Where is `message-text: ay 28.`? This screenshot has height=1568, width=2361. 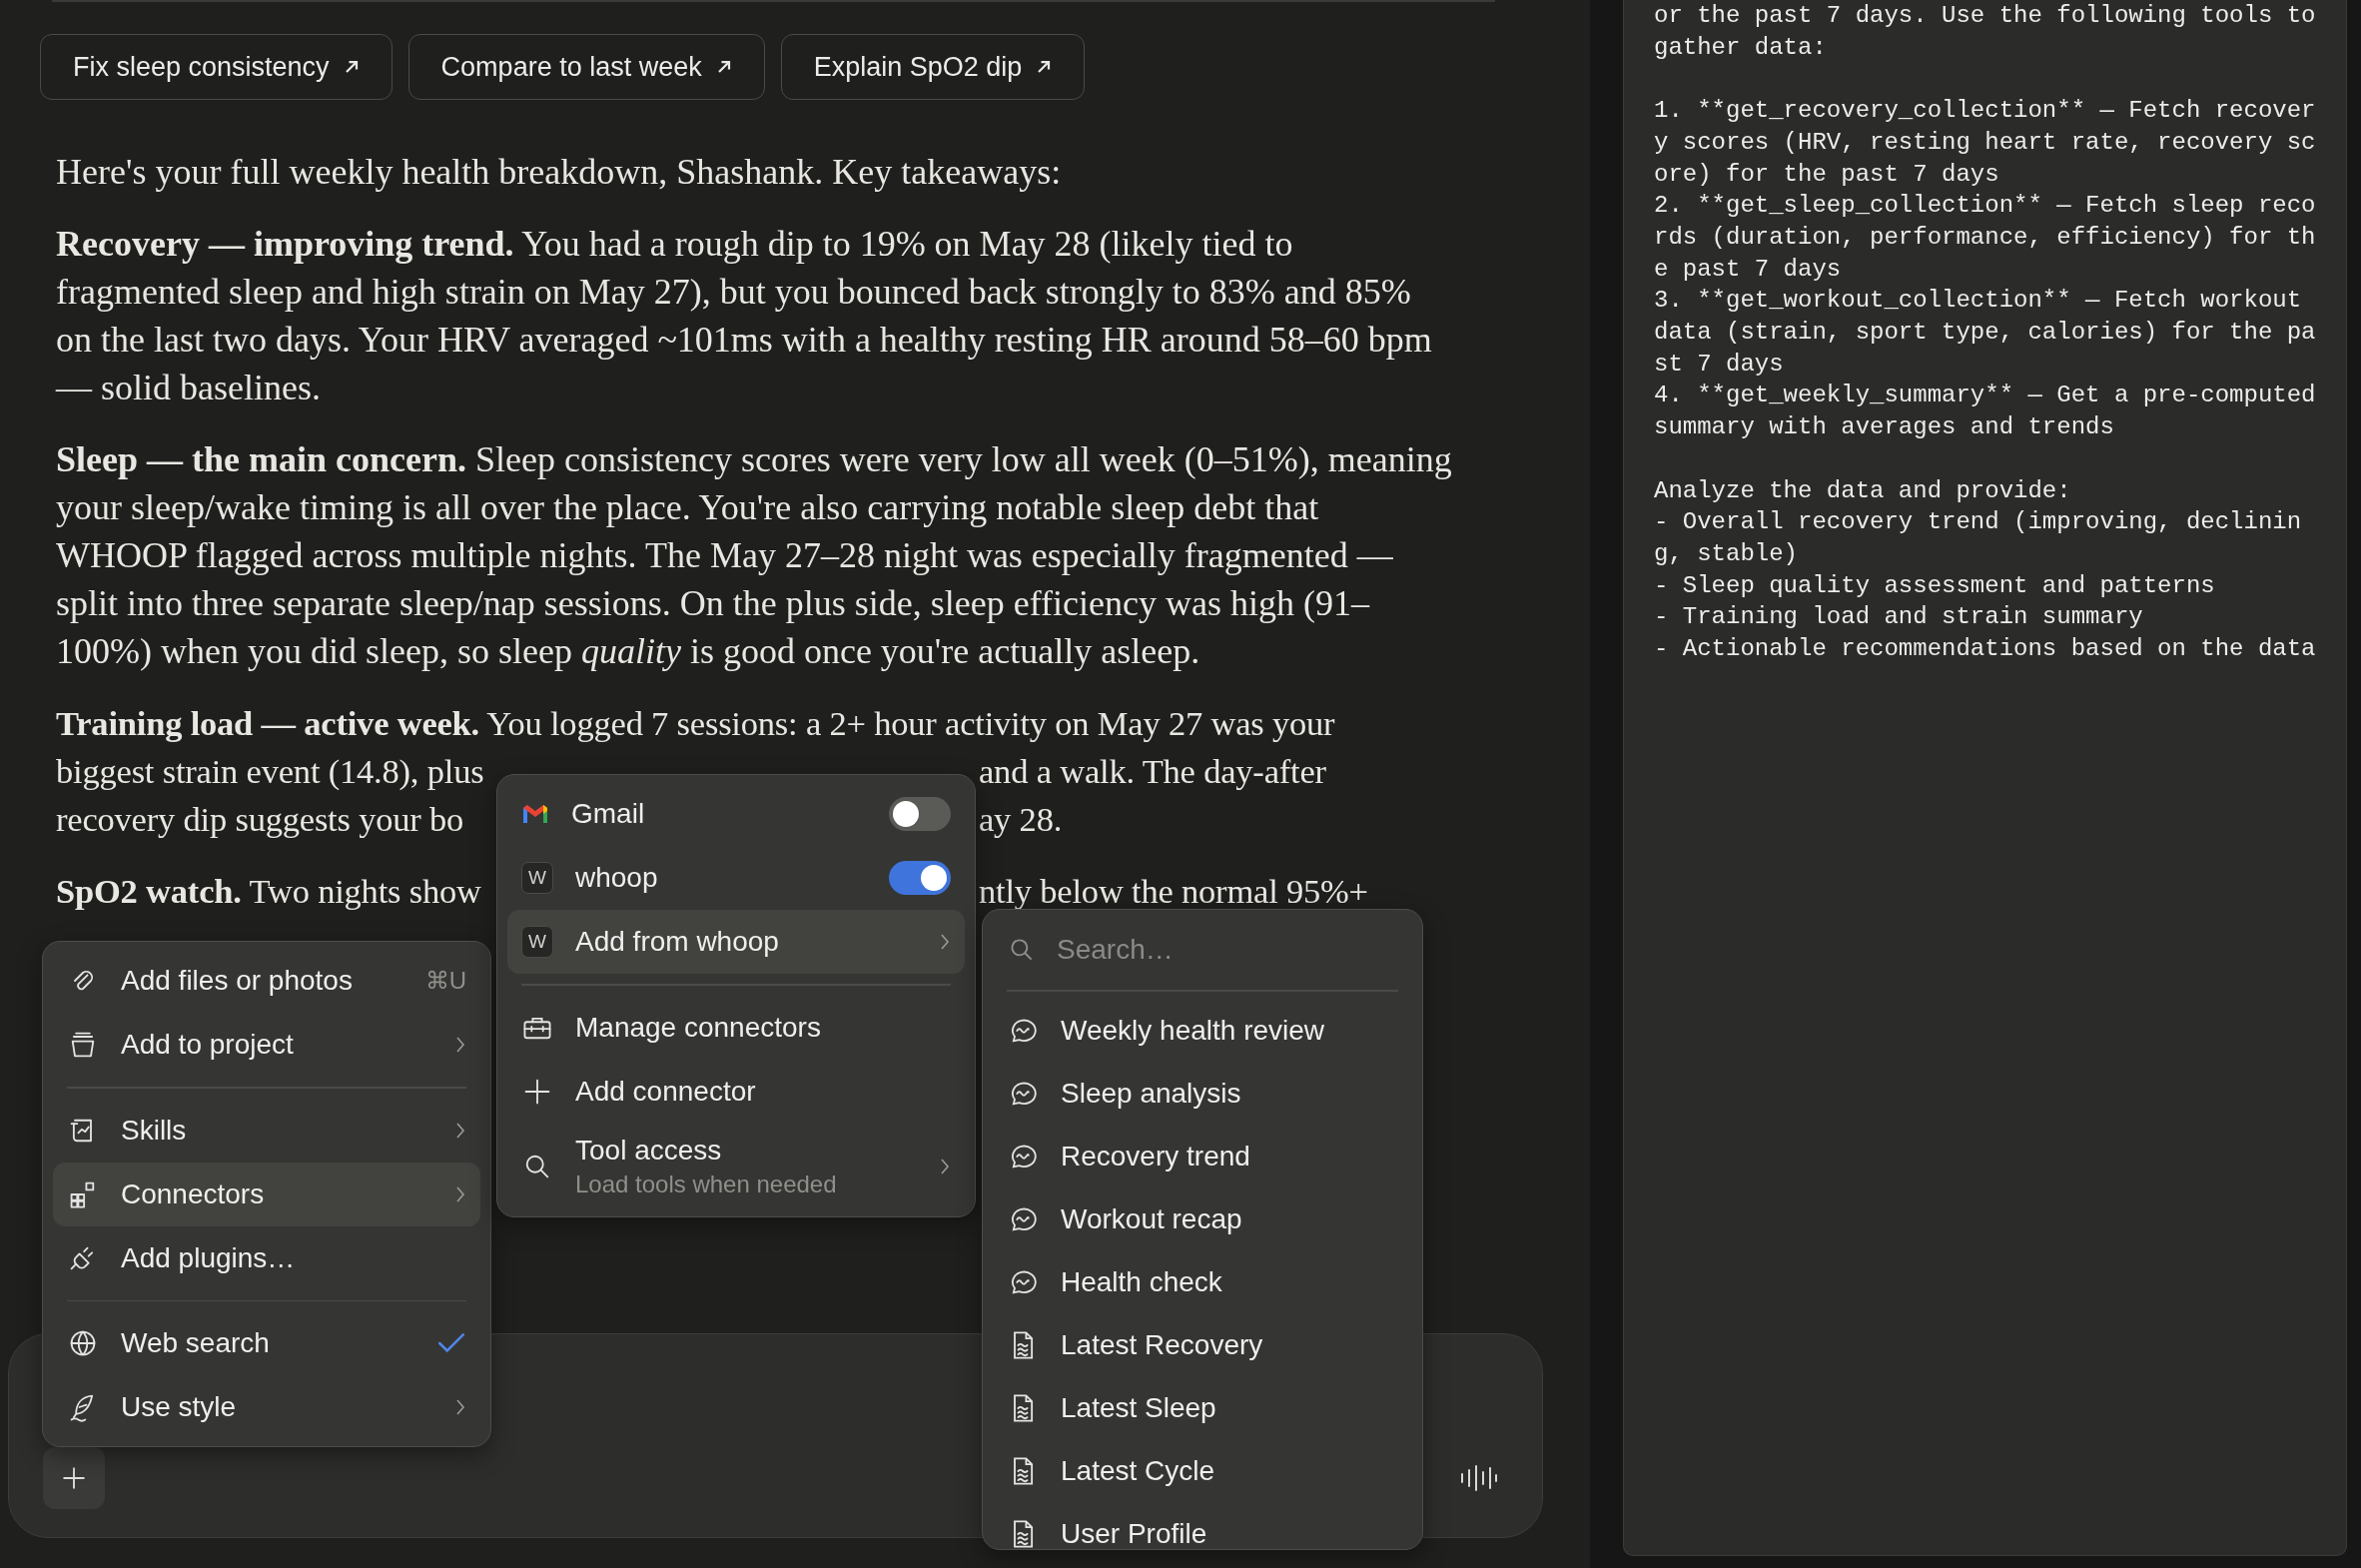
message-text: ay 28. is located at coordinates (1021, 819).